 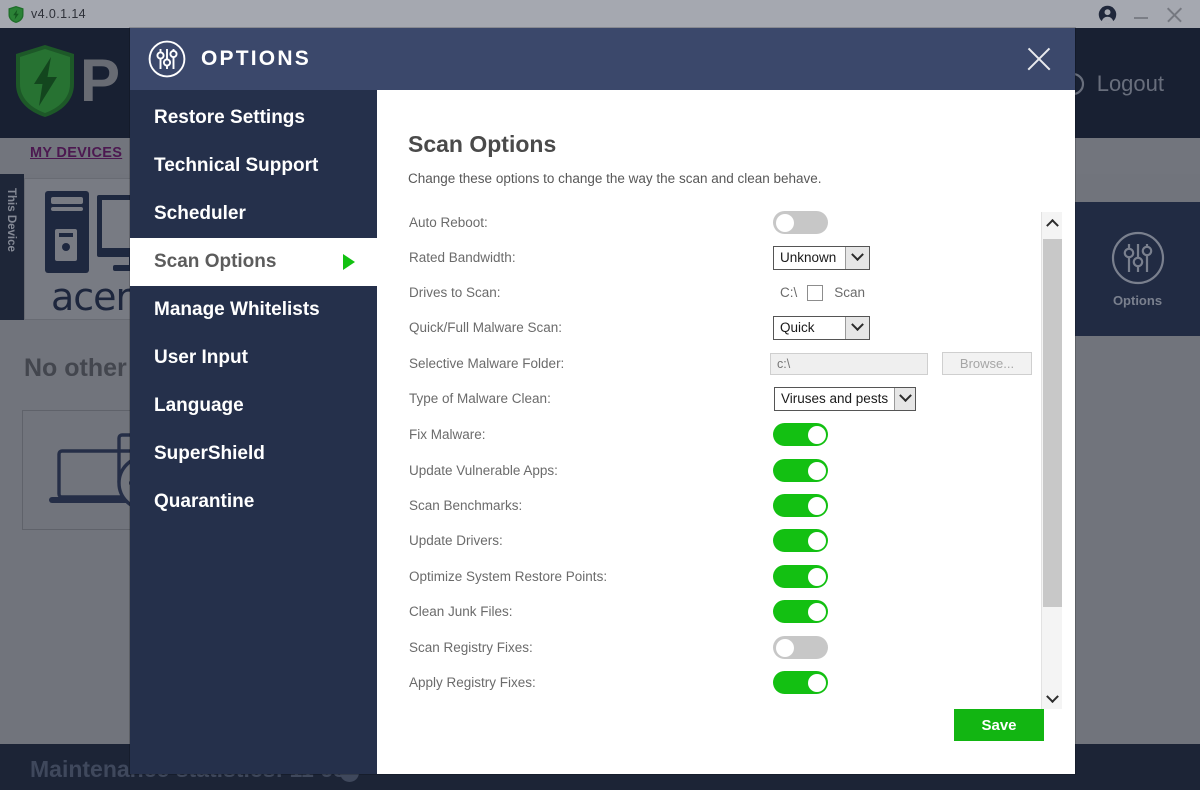 I want to click on rated-bandwidth-value: Unknown, so click(x=808, y=257).